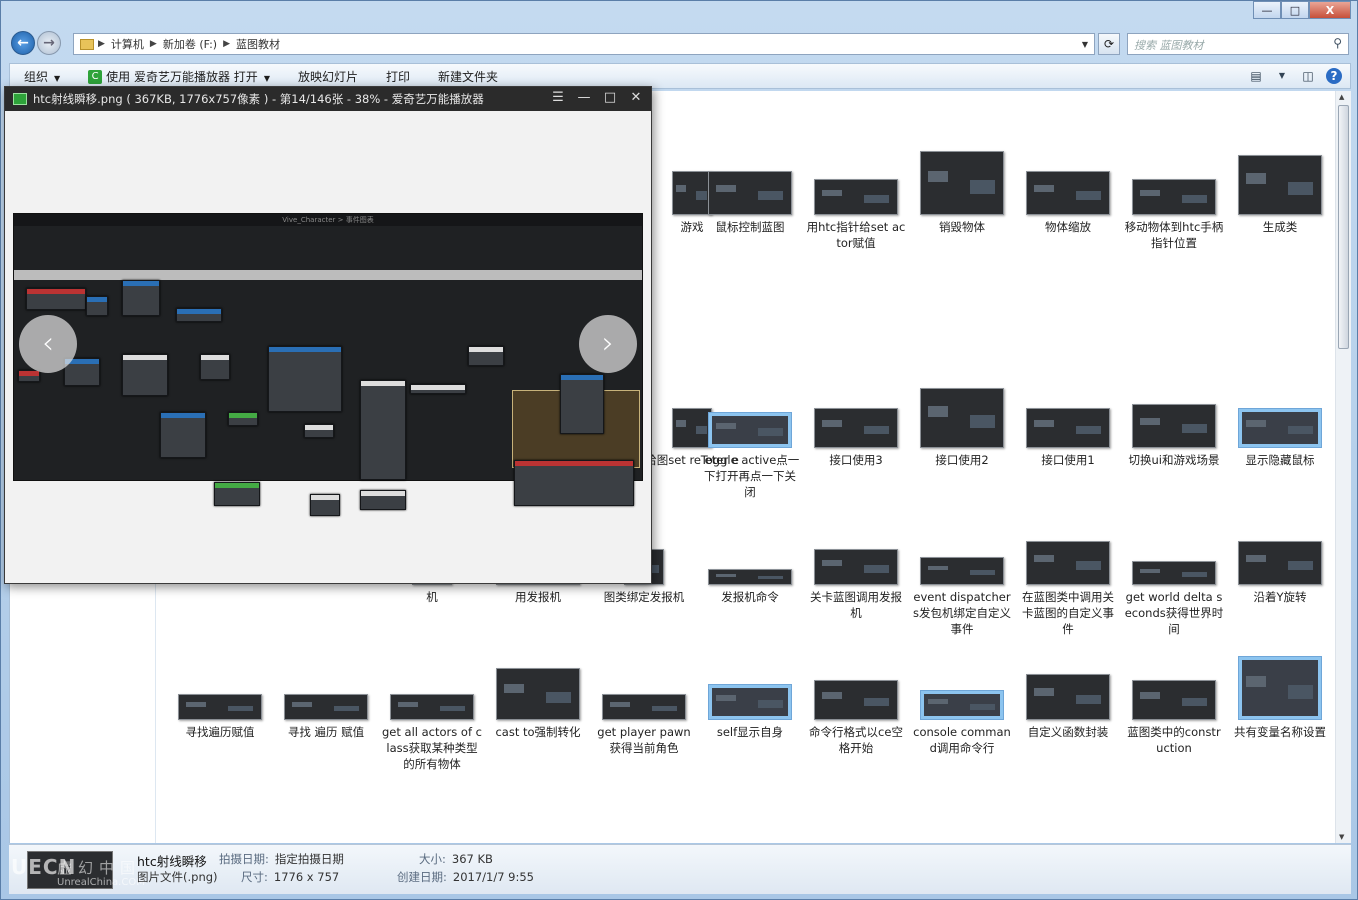 This screenshot has height=900, width=1358. I want to click on file-item: 寻找 遍历 赋值, so click(326, 717).